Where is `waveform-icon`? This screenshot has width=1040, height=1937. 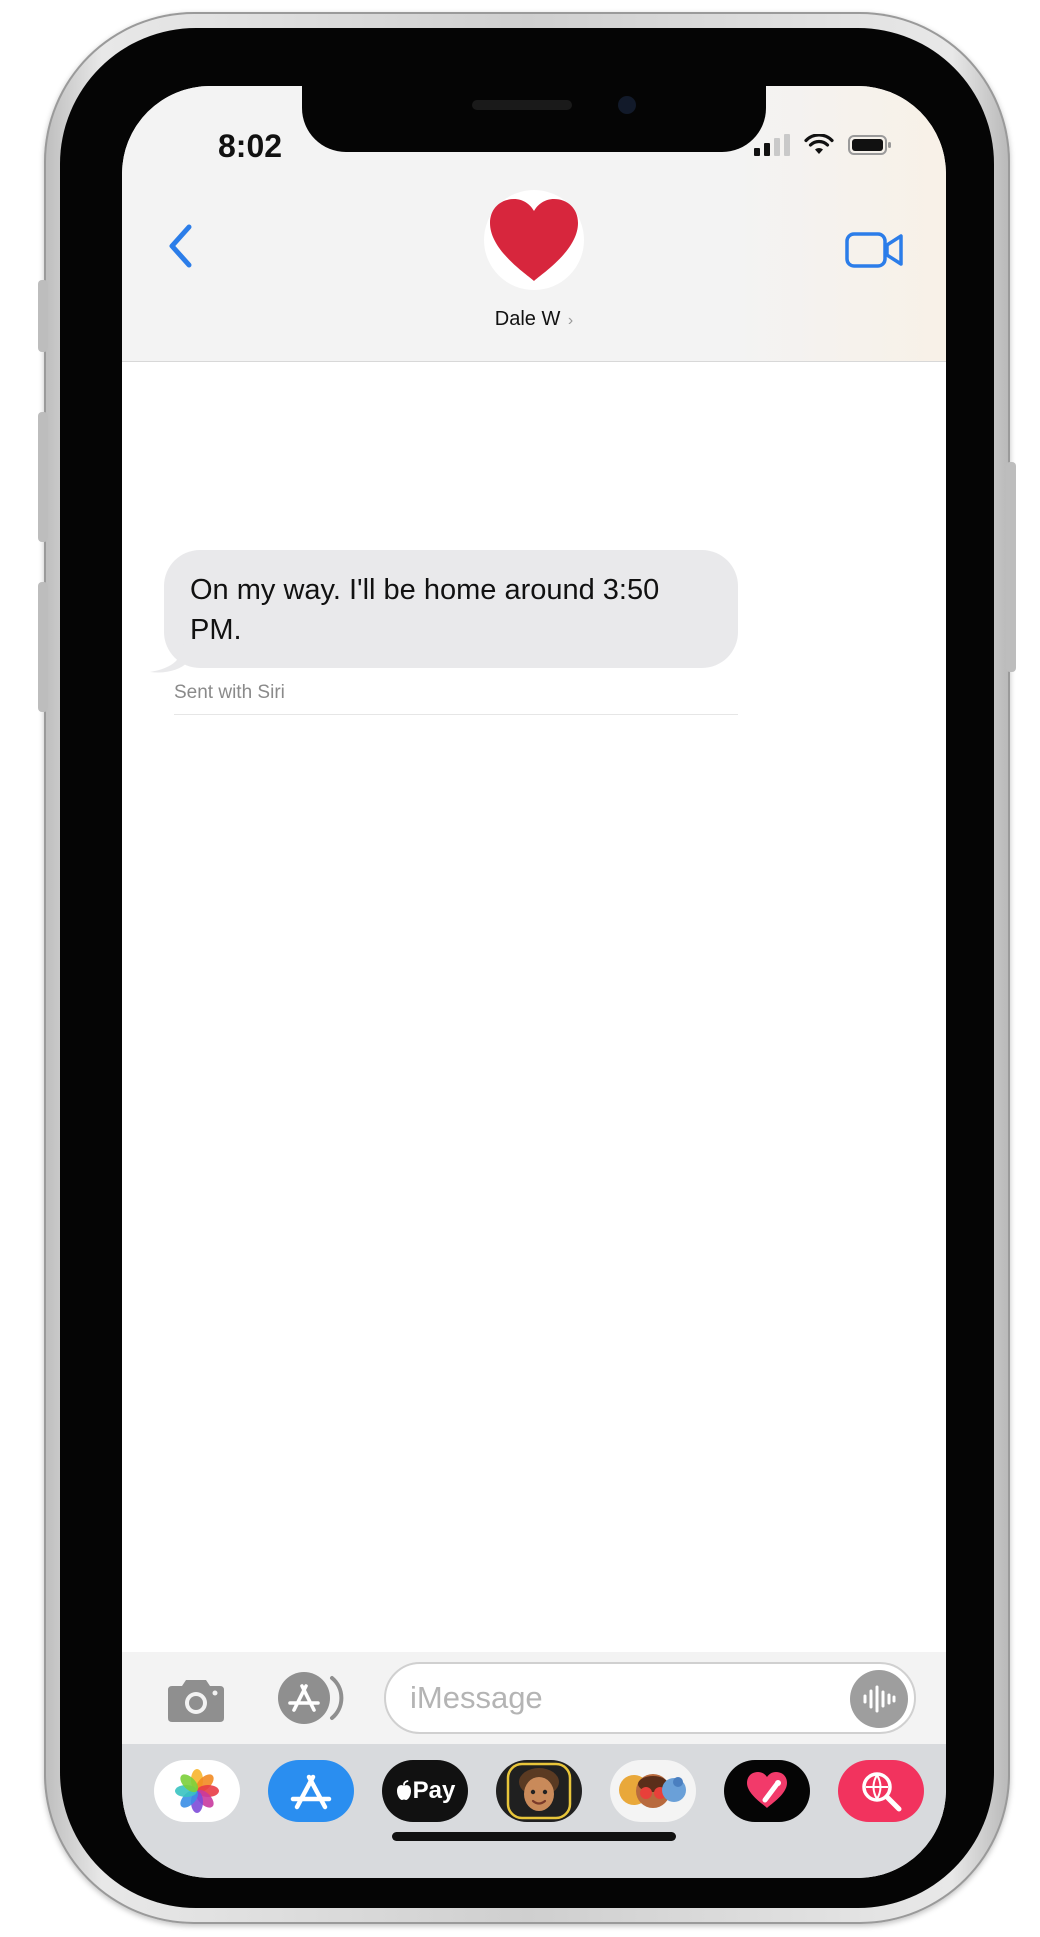 waveform-icon is located at coordinates (879, 1699).